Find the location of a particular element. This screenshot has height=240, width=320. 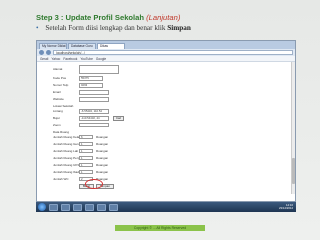

field-label: Bujur is located at coordinates (57, 118).